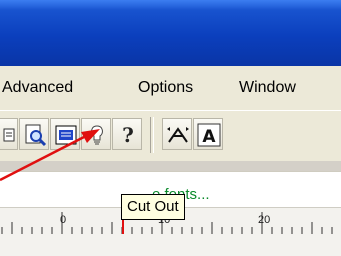 The height and width of the screenshot is (256, 341). What do you see at coordinates (50, 155) in the screenshot?
I see `annotation-arrow` at bounding box center [50, 155].